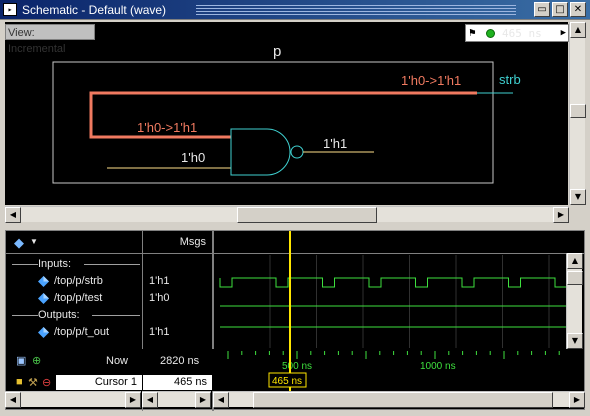 The height and width of the screenshot is (416, 590). What do you see at coordinates (55, 264) in the screenshot?
I see `group-inputs-label: Inputs:` at bounding box center [55, 264].